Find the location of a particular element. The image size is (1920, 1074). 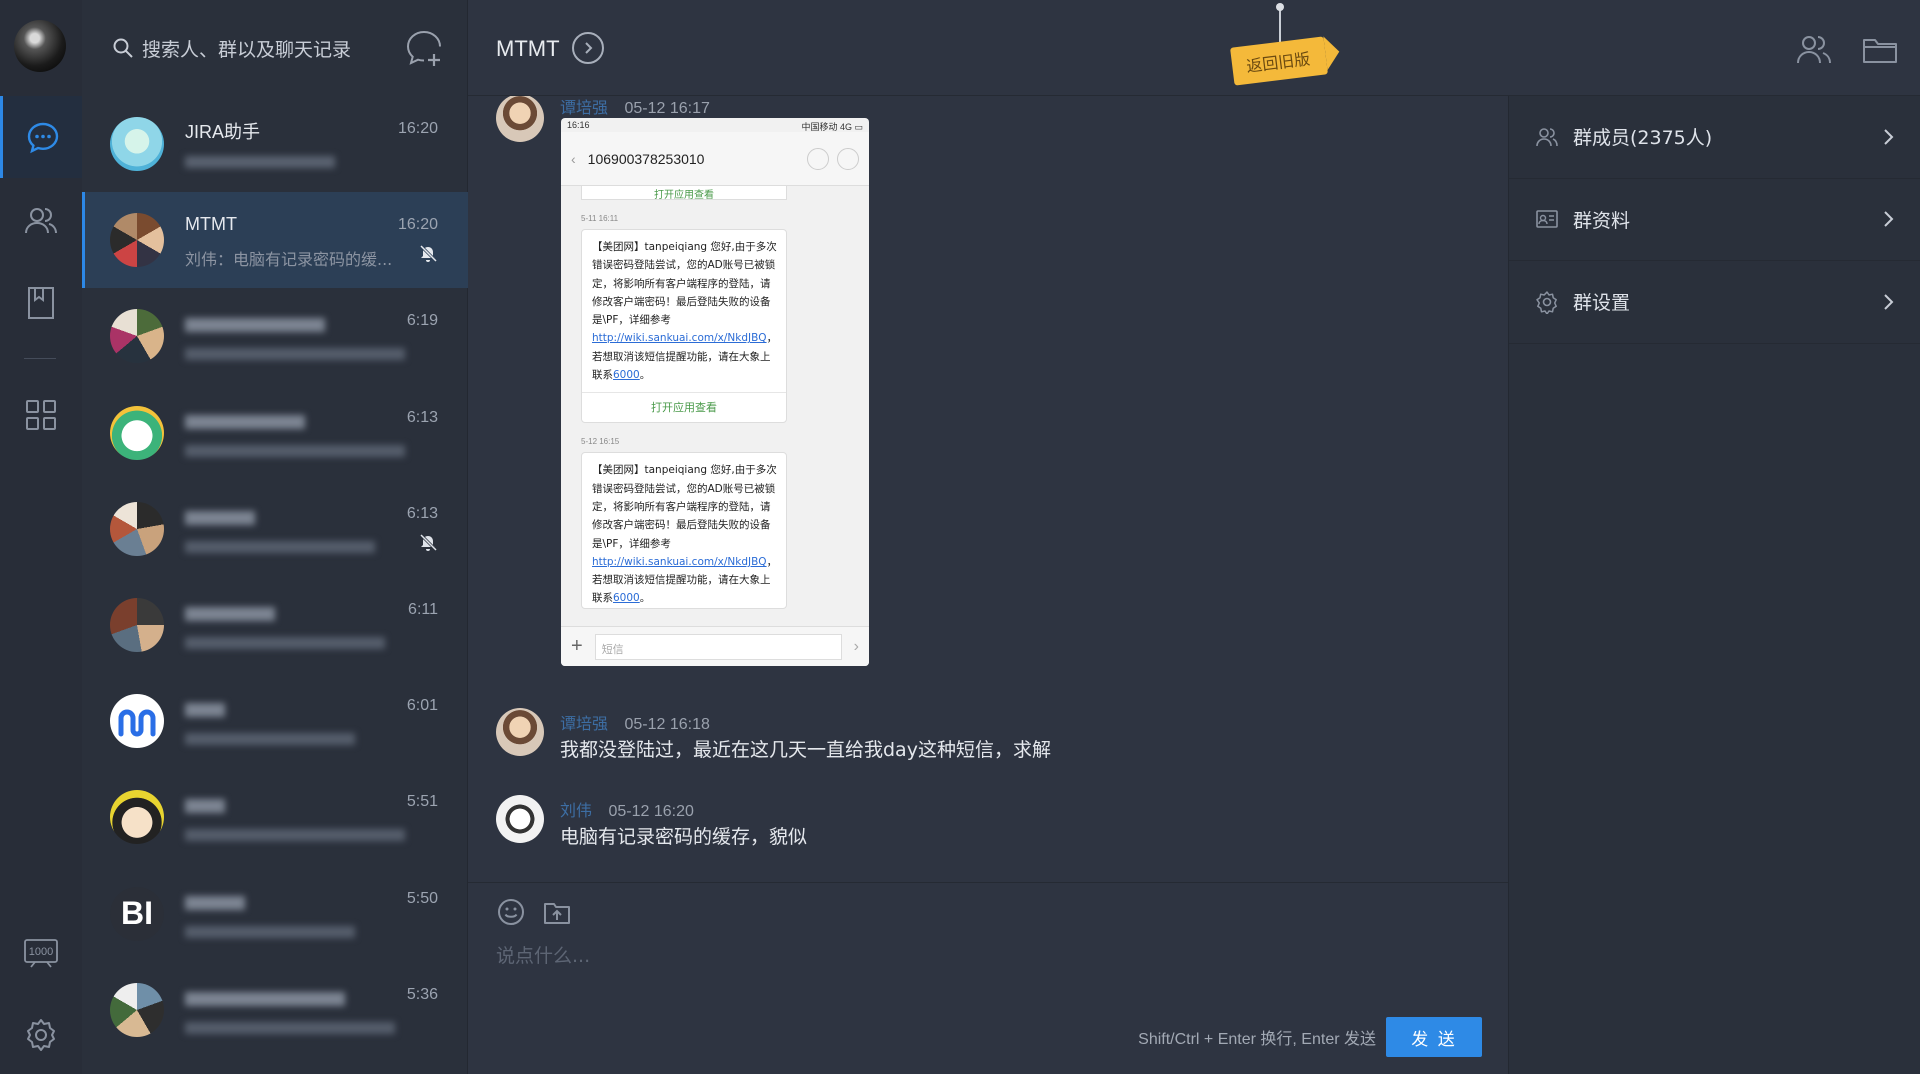

document-tab is located at coordinates (41, 303).